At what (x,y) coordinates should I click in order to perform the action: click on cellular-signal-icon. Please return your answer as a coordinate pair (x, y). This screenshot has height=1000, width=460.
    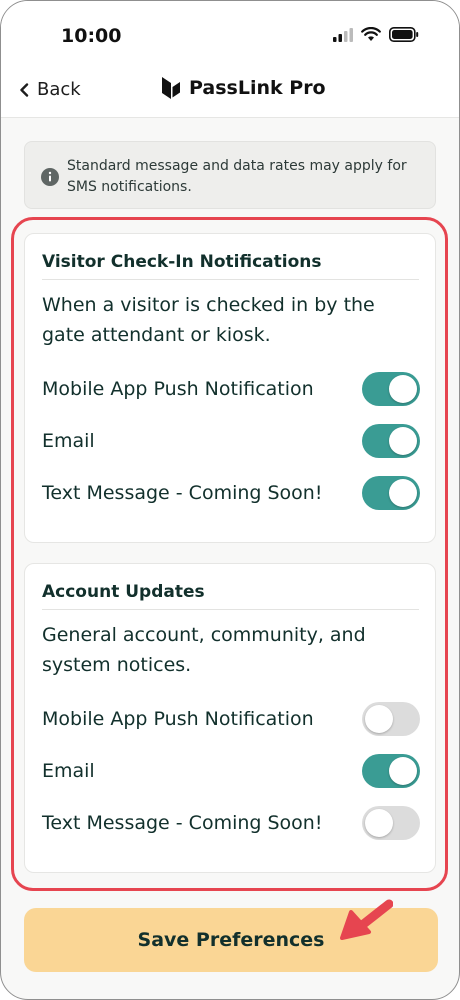
    Looking at the image, I should click on (343, 34).